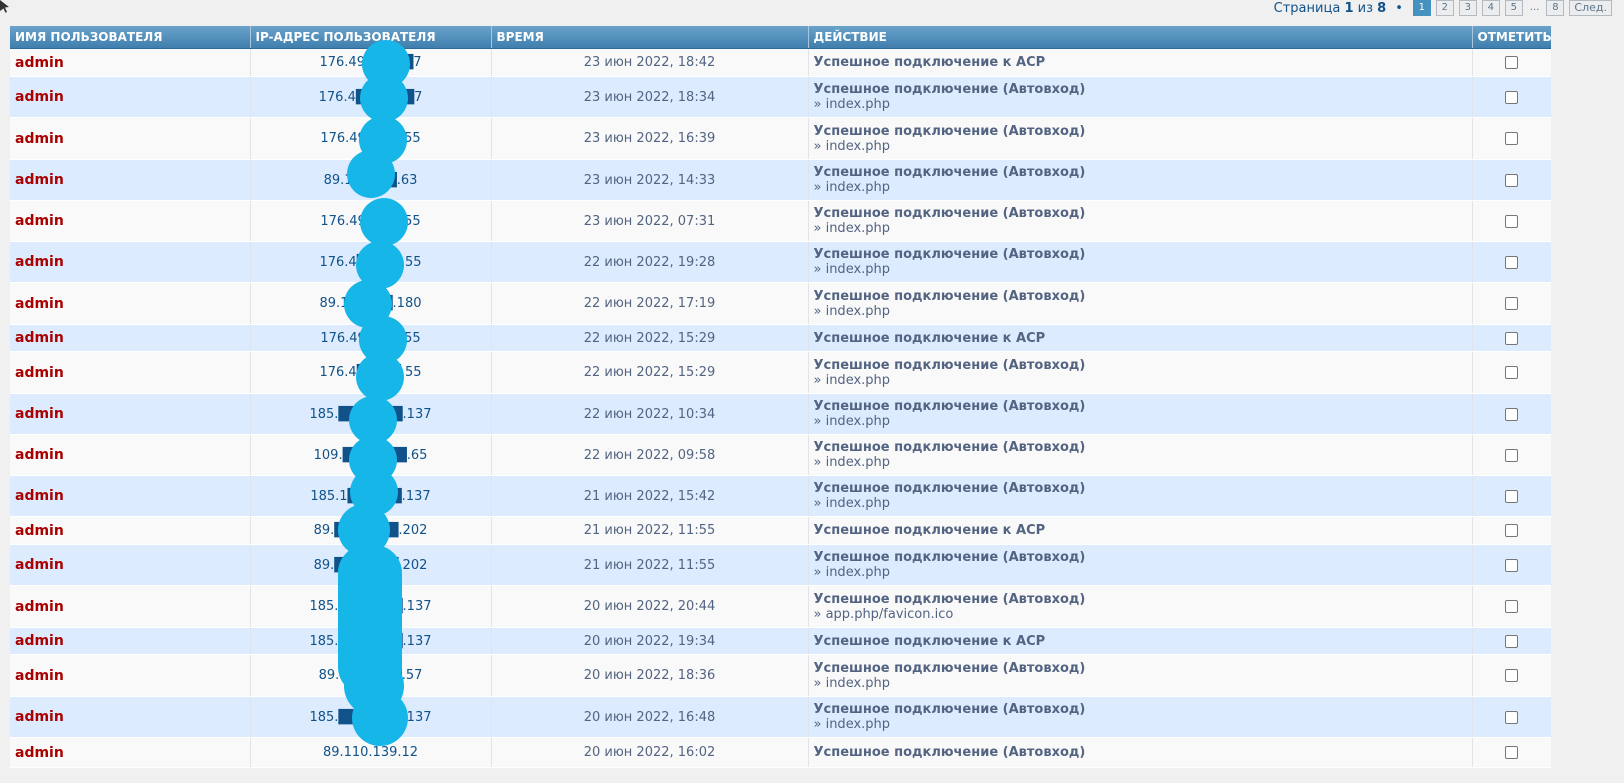 The width and height of the screenshot is (1624, 783). Describe the element at coordinates (1444, 8) in the screenshot. I see `page-link-2: 2` at that location.